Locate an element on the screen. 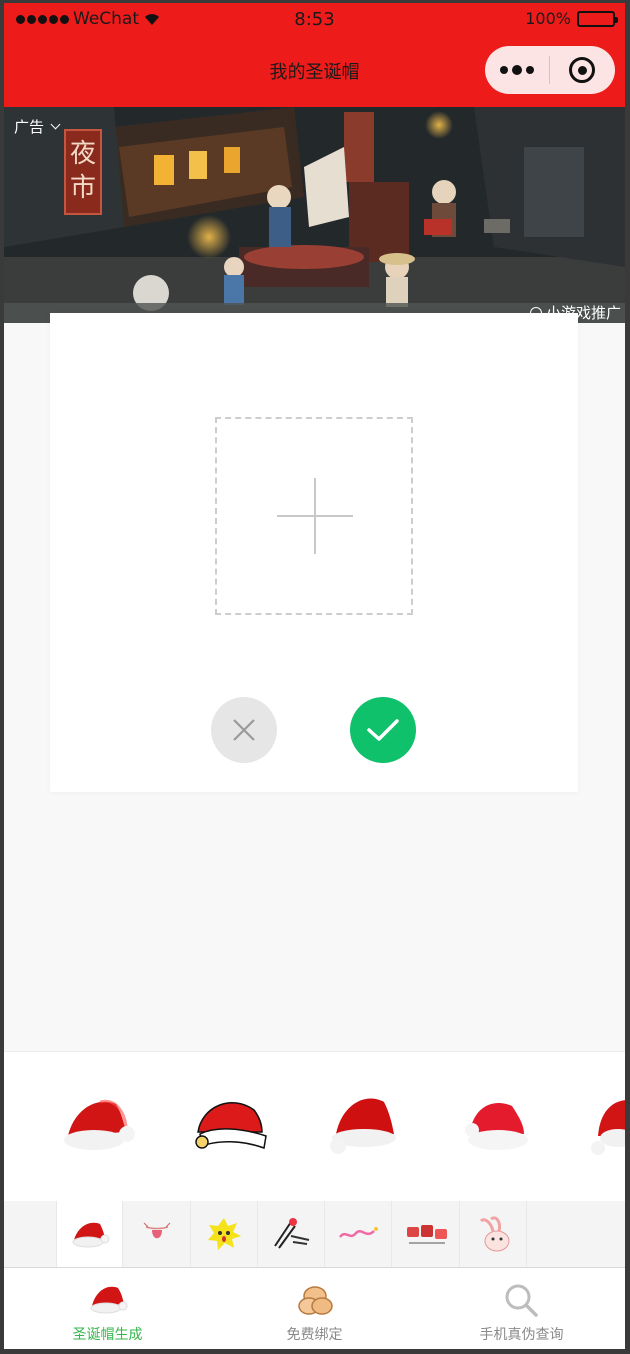 The height and width of the screenshot is (1354, 630). upload-photo-area is located at coordinates (314, 516).